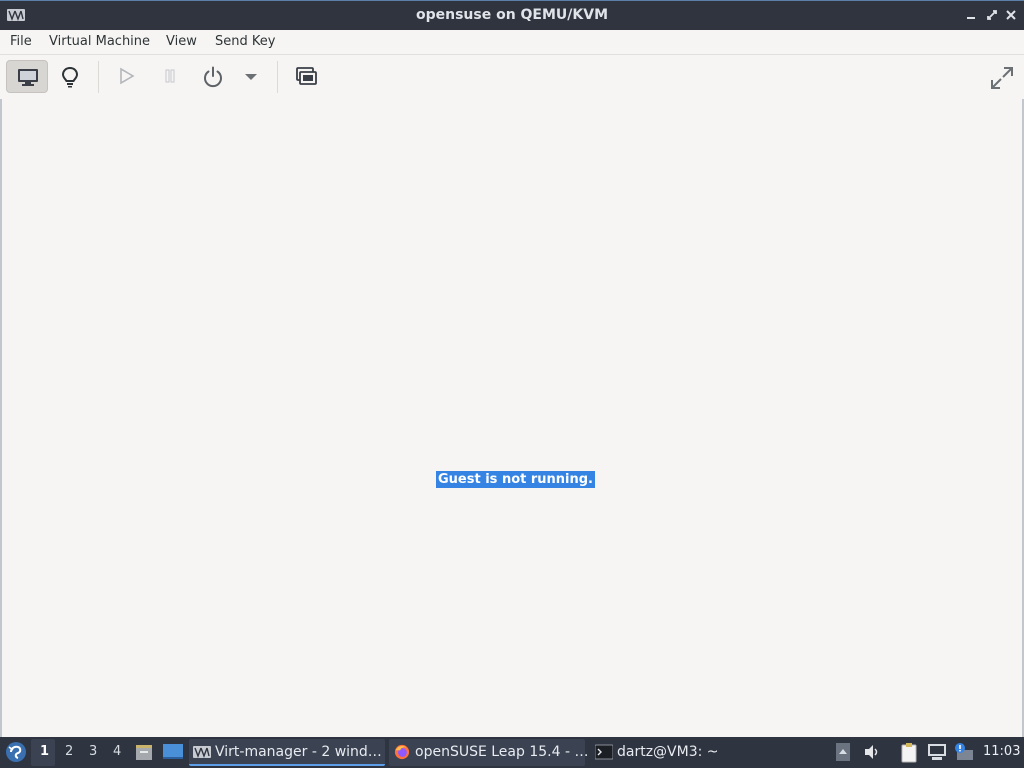  I want to click on snapshots-button, so click(306, 76).